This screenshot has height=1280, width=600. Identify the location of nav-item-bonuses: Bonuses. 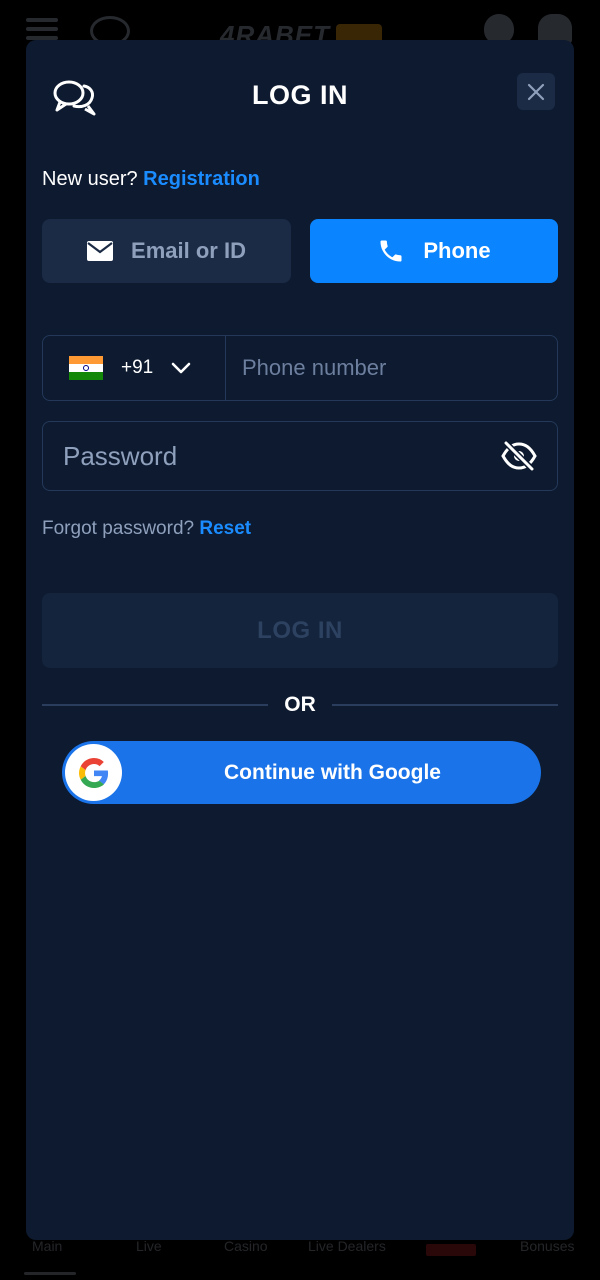
(547, 1246).